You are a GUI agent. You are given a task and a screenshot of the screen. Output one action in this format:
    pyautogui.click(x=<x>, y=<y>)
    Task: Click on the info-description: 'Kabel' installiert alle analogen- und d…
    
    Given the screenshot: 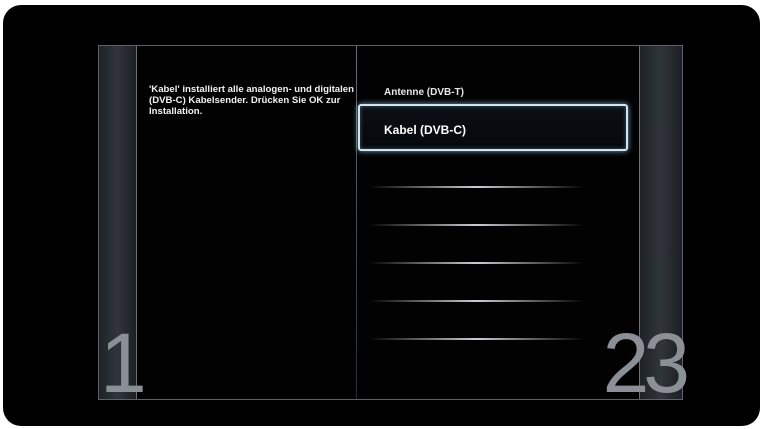 What is the action you would take?
    pyautogui.click(x=252, y=100)
    